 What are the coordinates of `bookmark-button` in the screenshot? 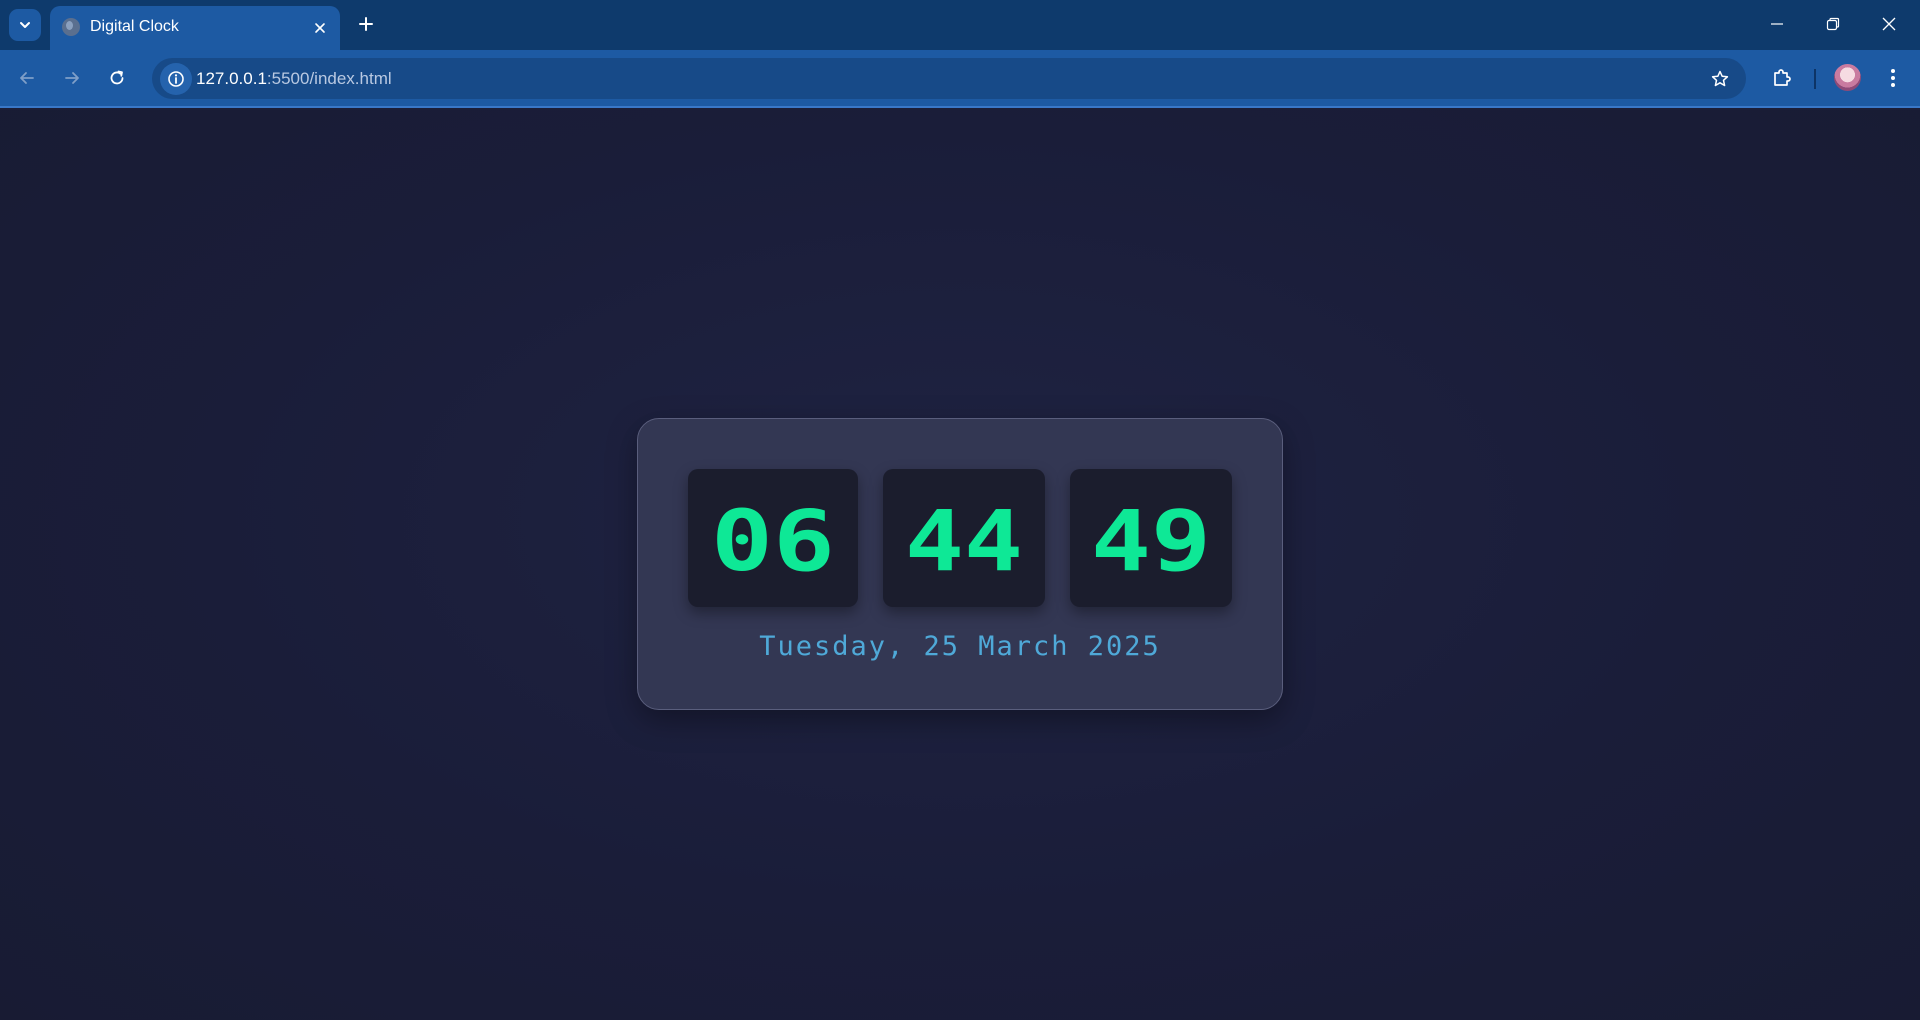 It's located at (1720, 79).